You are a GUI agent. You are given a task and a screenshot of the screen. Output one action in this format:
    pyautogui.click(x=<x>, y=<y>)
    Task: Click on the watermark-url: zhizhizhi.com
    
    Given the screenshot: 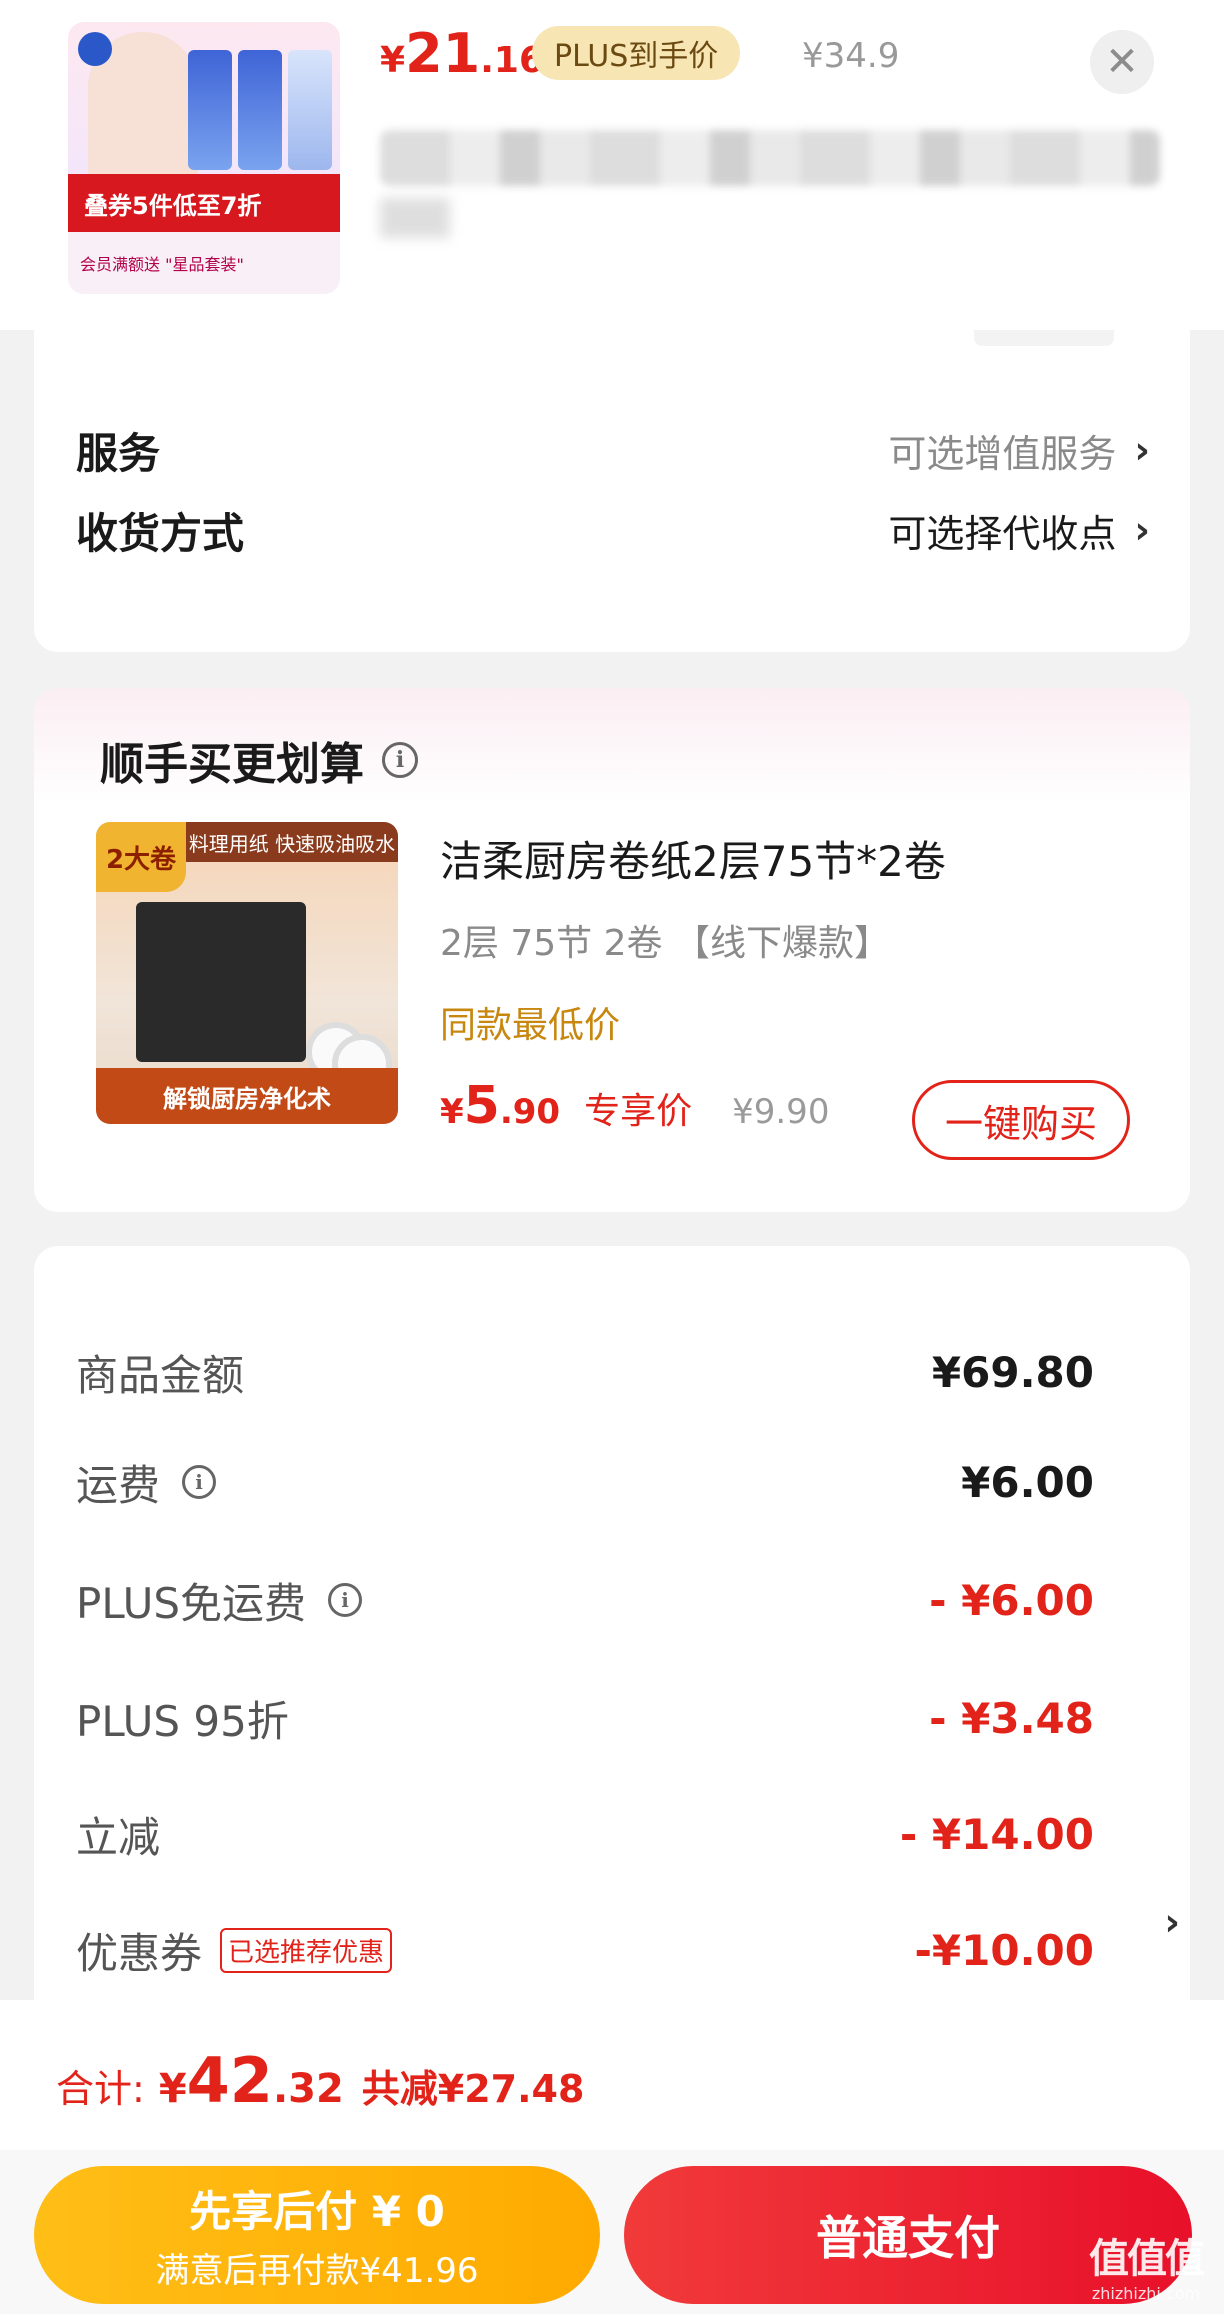 What is the action you would take?
    pyautogui.click(x=1146, y=2293)
    